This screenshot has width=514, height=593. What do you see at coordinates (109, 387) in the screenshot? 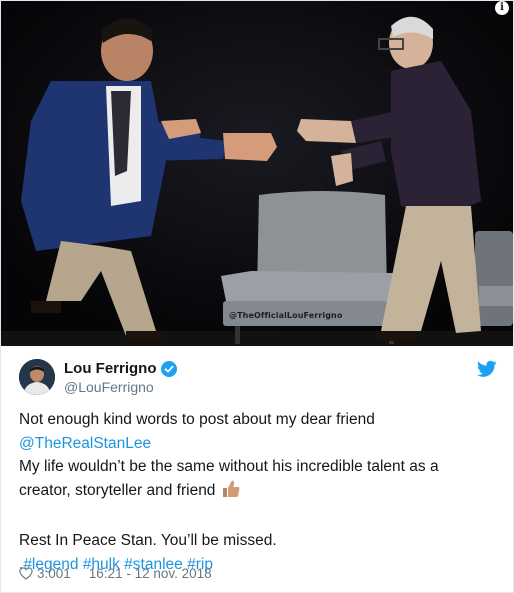
I see `author-handle: @LouFerrigno` at bounding box center [109, 387].